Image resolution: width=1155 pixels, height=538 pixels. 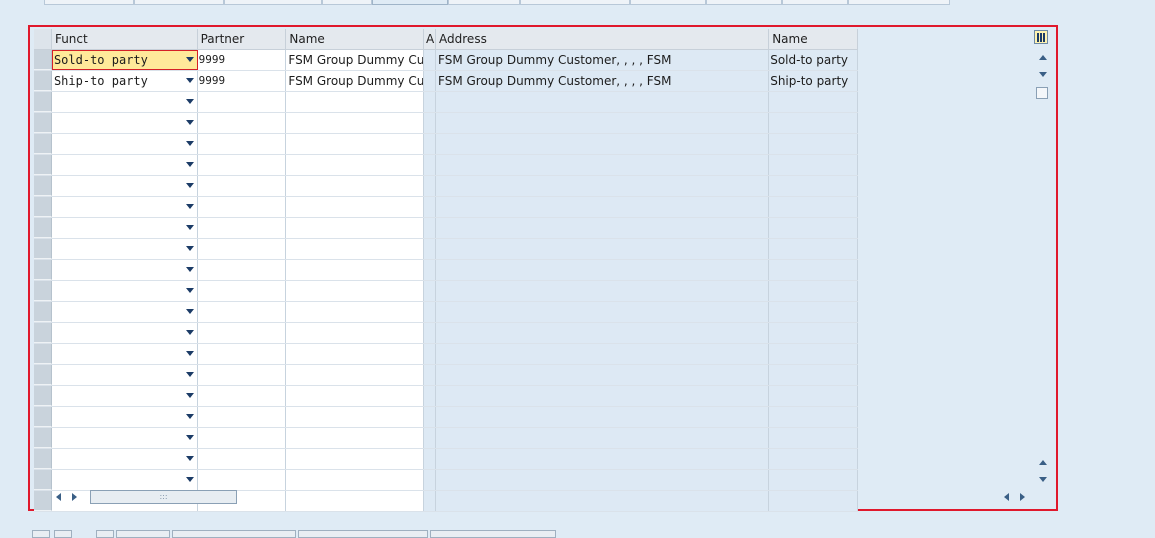 What do you see at coordinates (1043, 74) in the screenshot?
I see `arrow-down-icon` at bounding box center [1043, 74].